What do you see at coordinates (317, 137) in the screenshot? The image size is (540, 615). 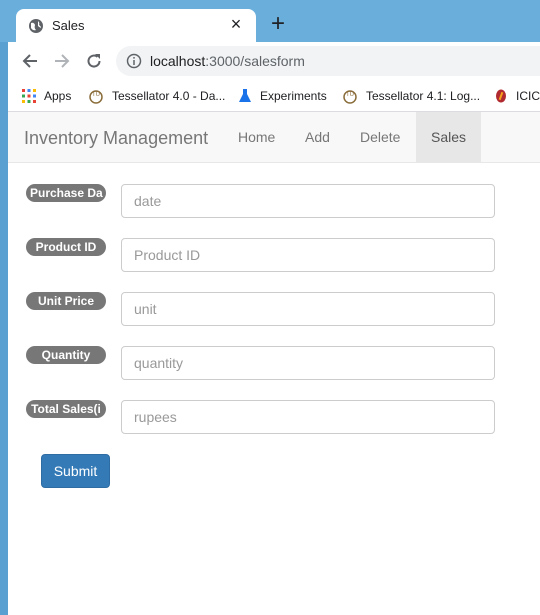 I see `nav-link-add: Add` at bounding box center [317, 137].